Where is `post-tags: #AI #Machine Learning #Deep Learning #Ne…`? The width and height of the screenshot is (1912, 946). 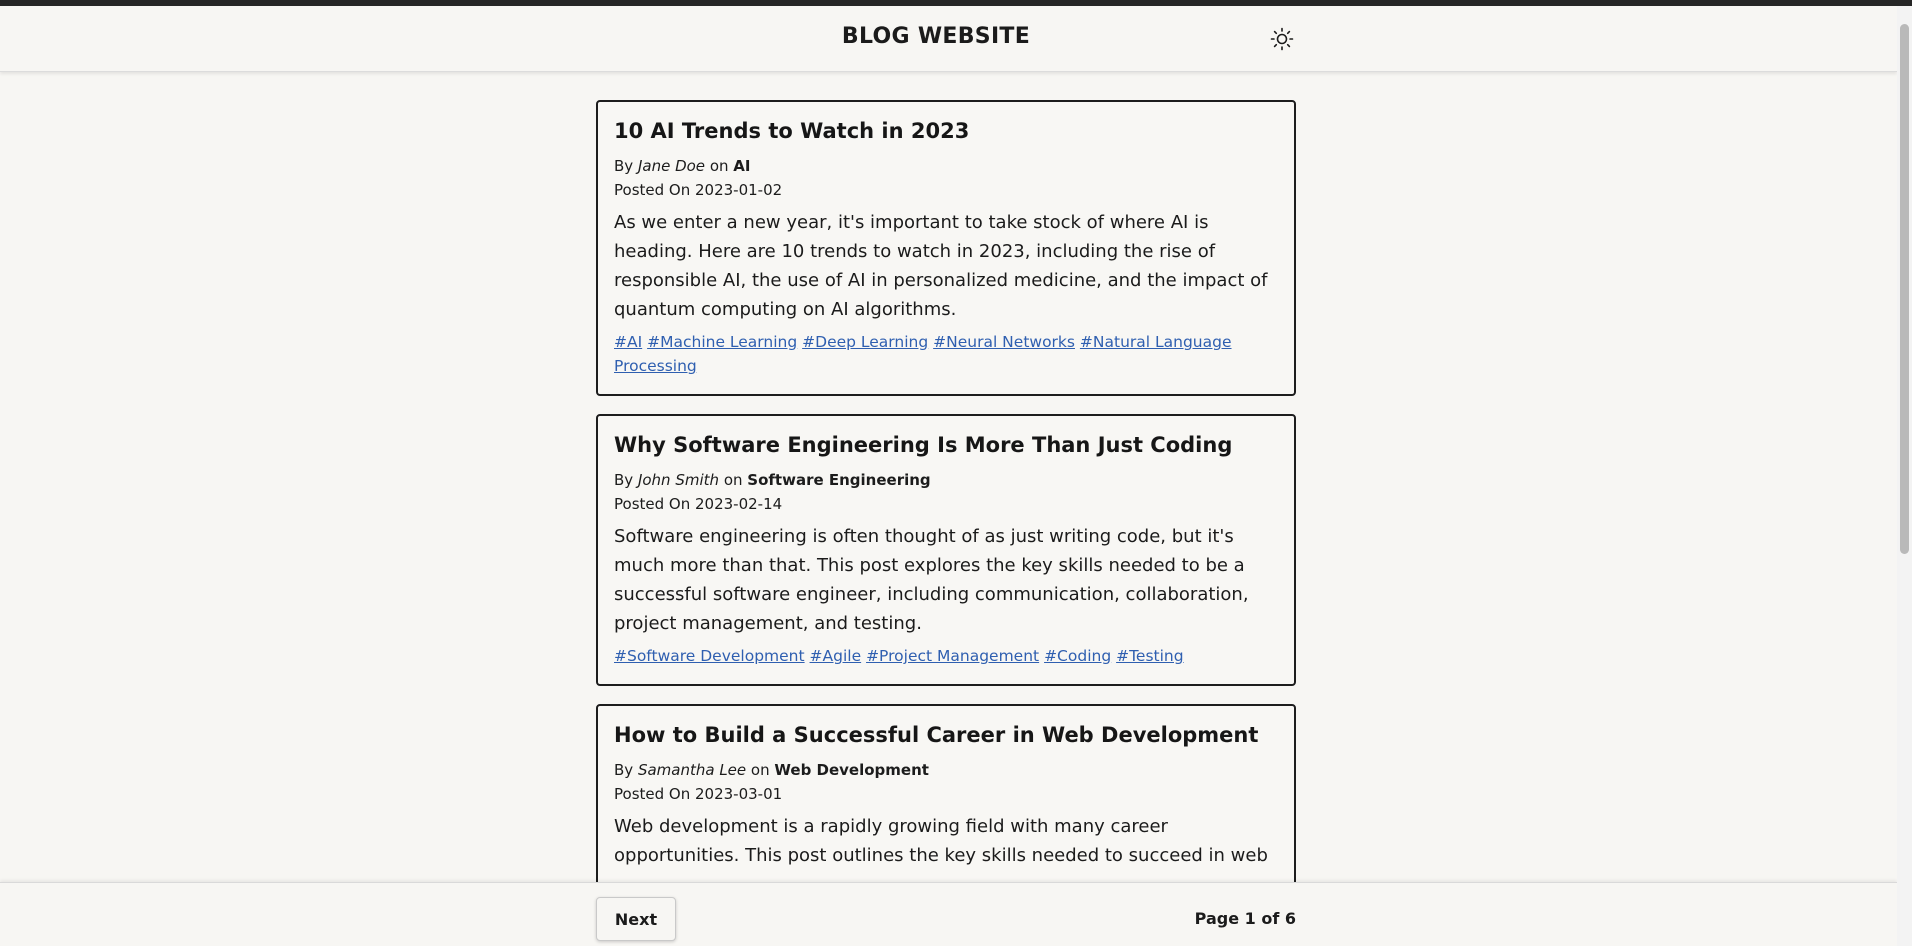 post-tags: #AI #Machine Learning #Deep Learning #Ne… is located at coordinates (946, 354).